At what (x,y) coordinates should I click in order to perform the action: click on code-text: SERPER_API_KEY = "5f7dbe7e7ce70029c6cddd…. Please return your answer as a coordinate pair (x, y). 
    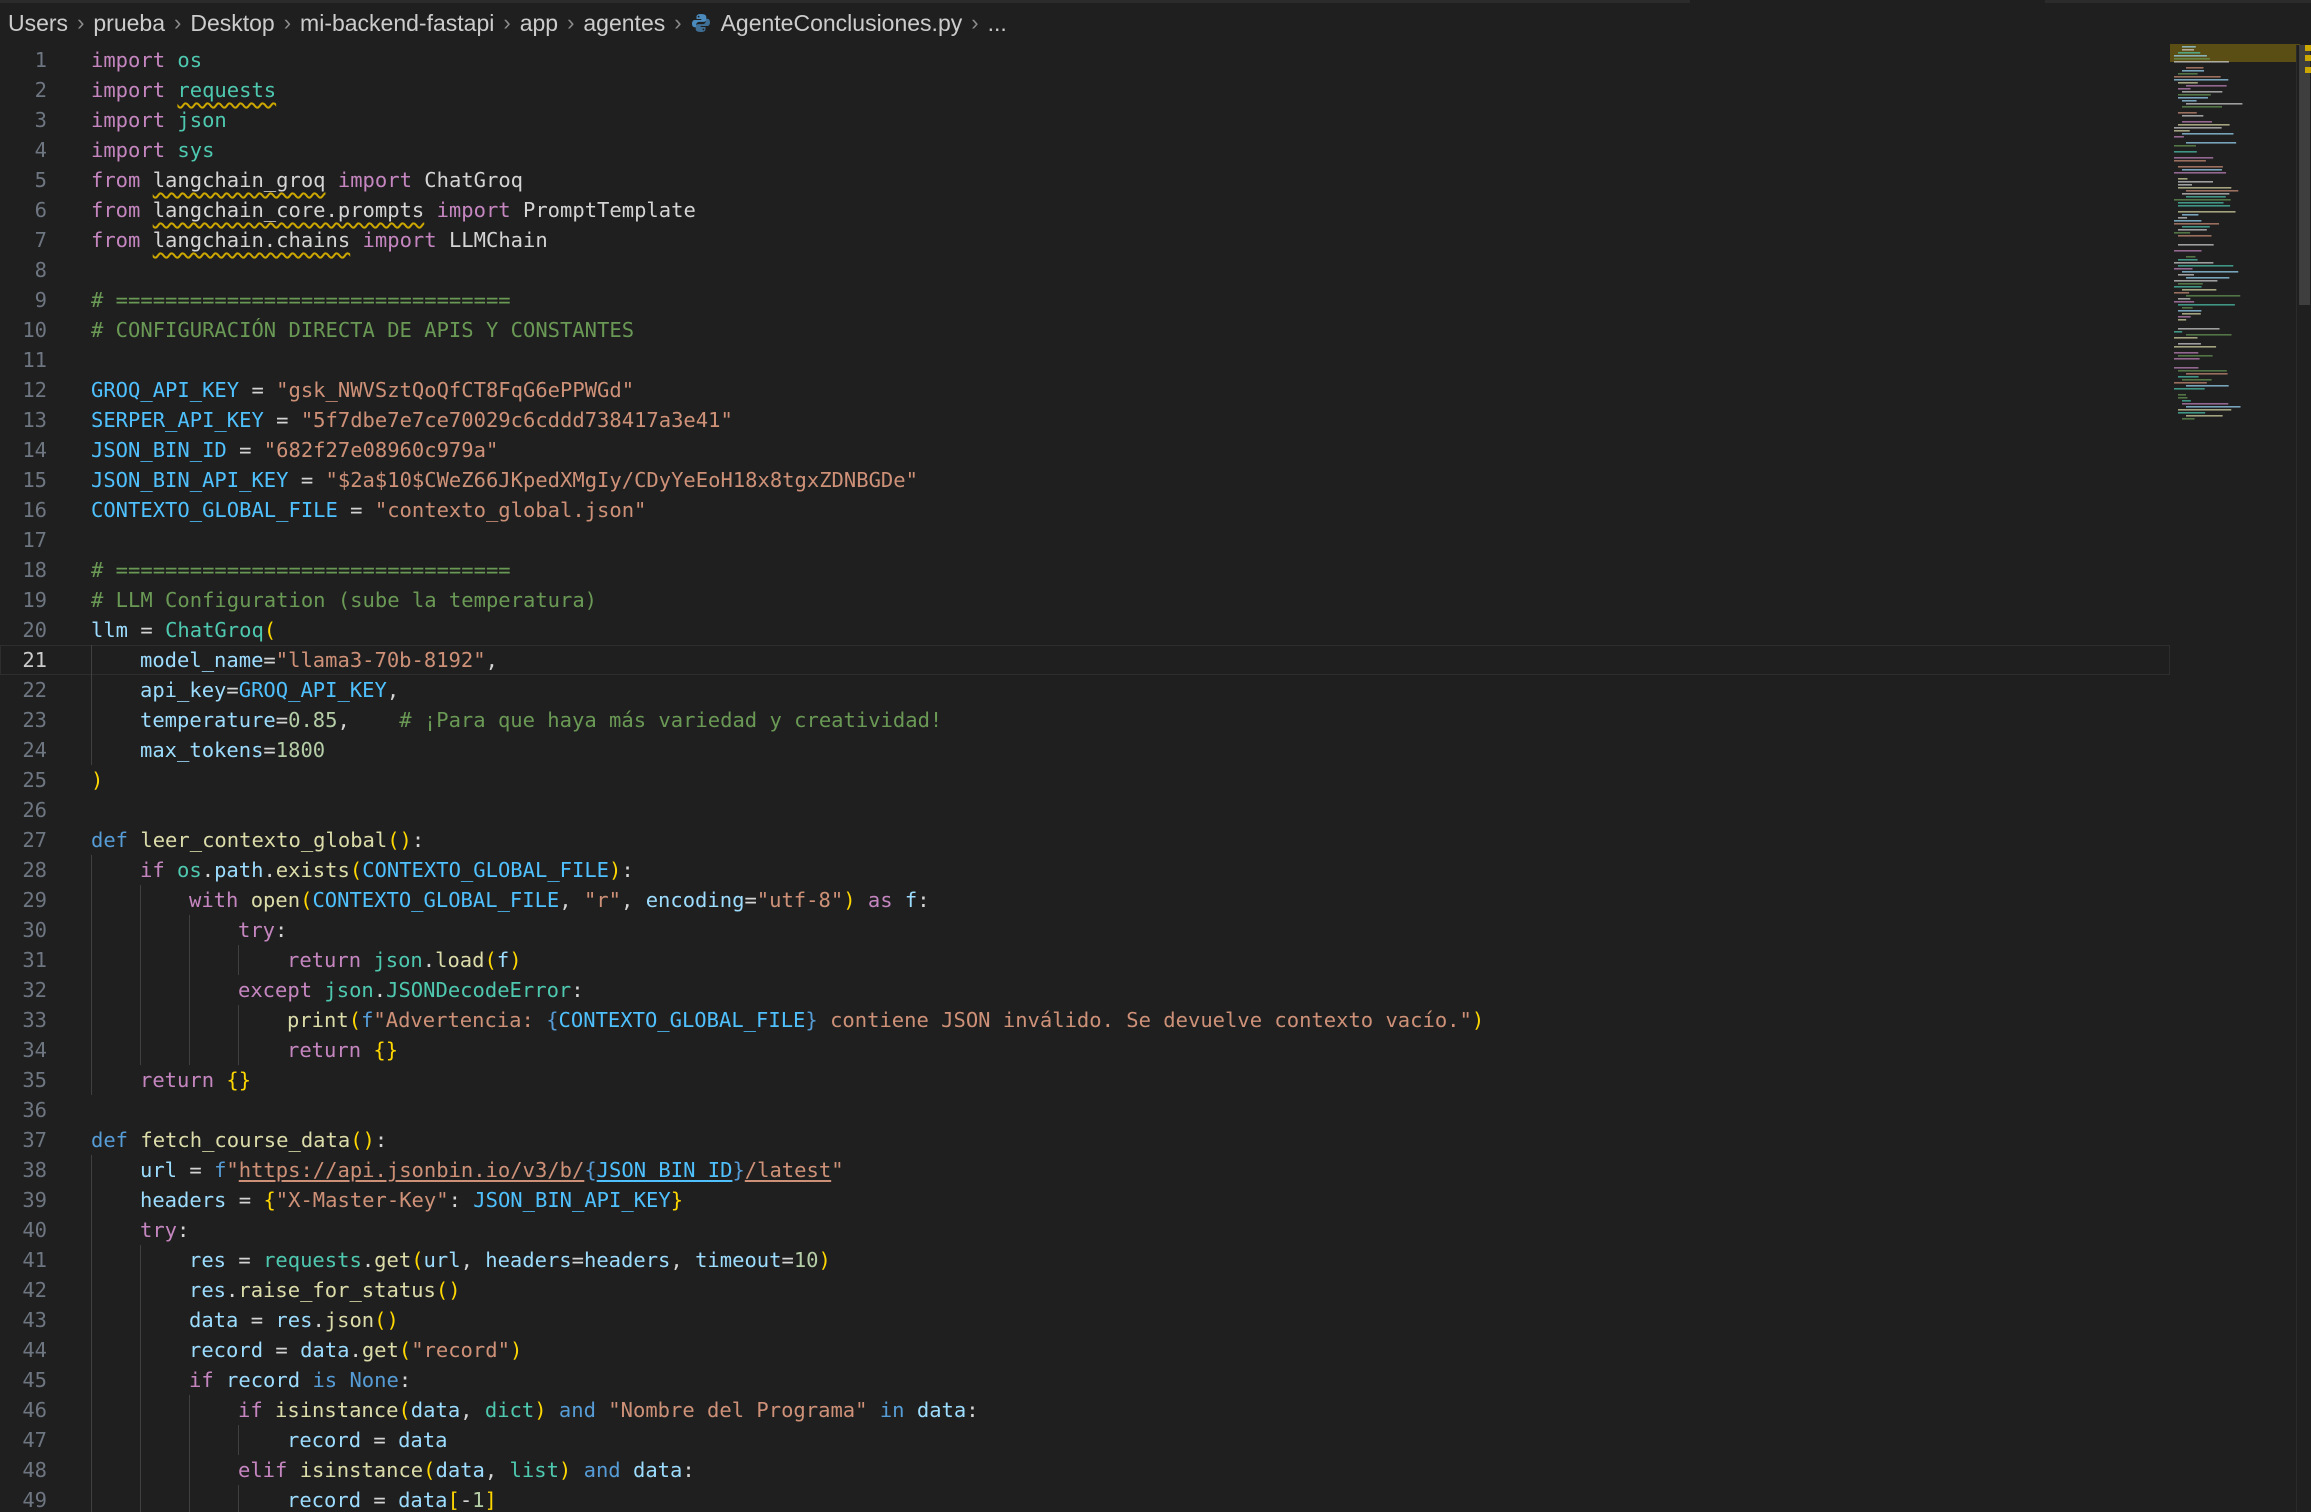
    Looking at the image, I should click on (412, 420).